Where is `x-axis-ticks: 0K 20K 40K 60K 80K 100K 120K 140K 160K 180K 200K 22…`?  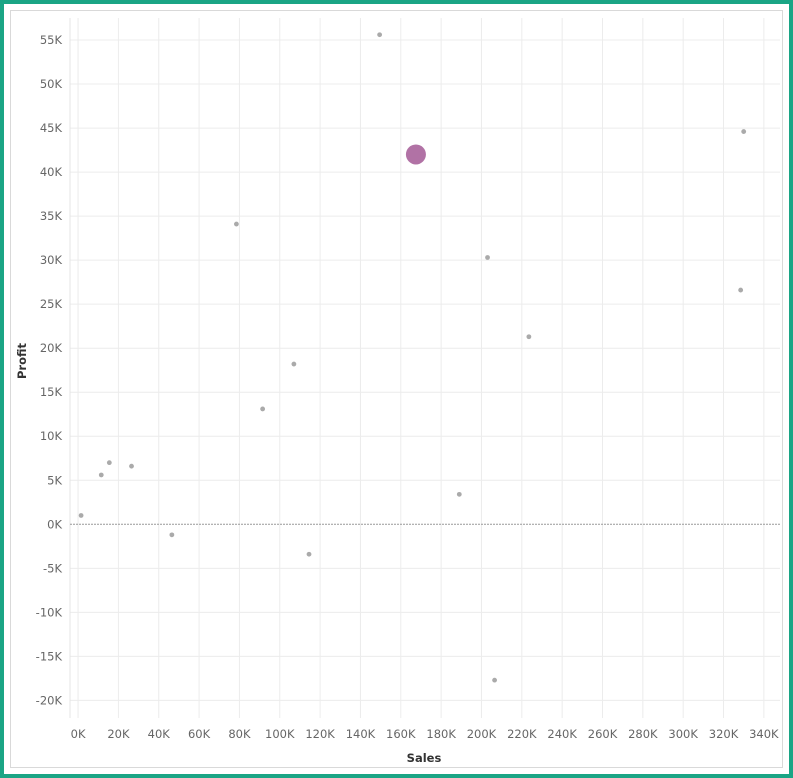 x-axis-ticks: 0K 20K 40K 60K 80K 100K 120K 140K 160K 180K 200K 22… is located at coordinates (425, 734).